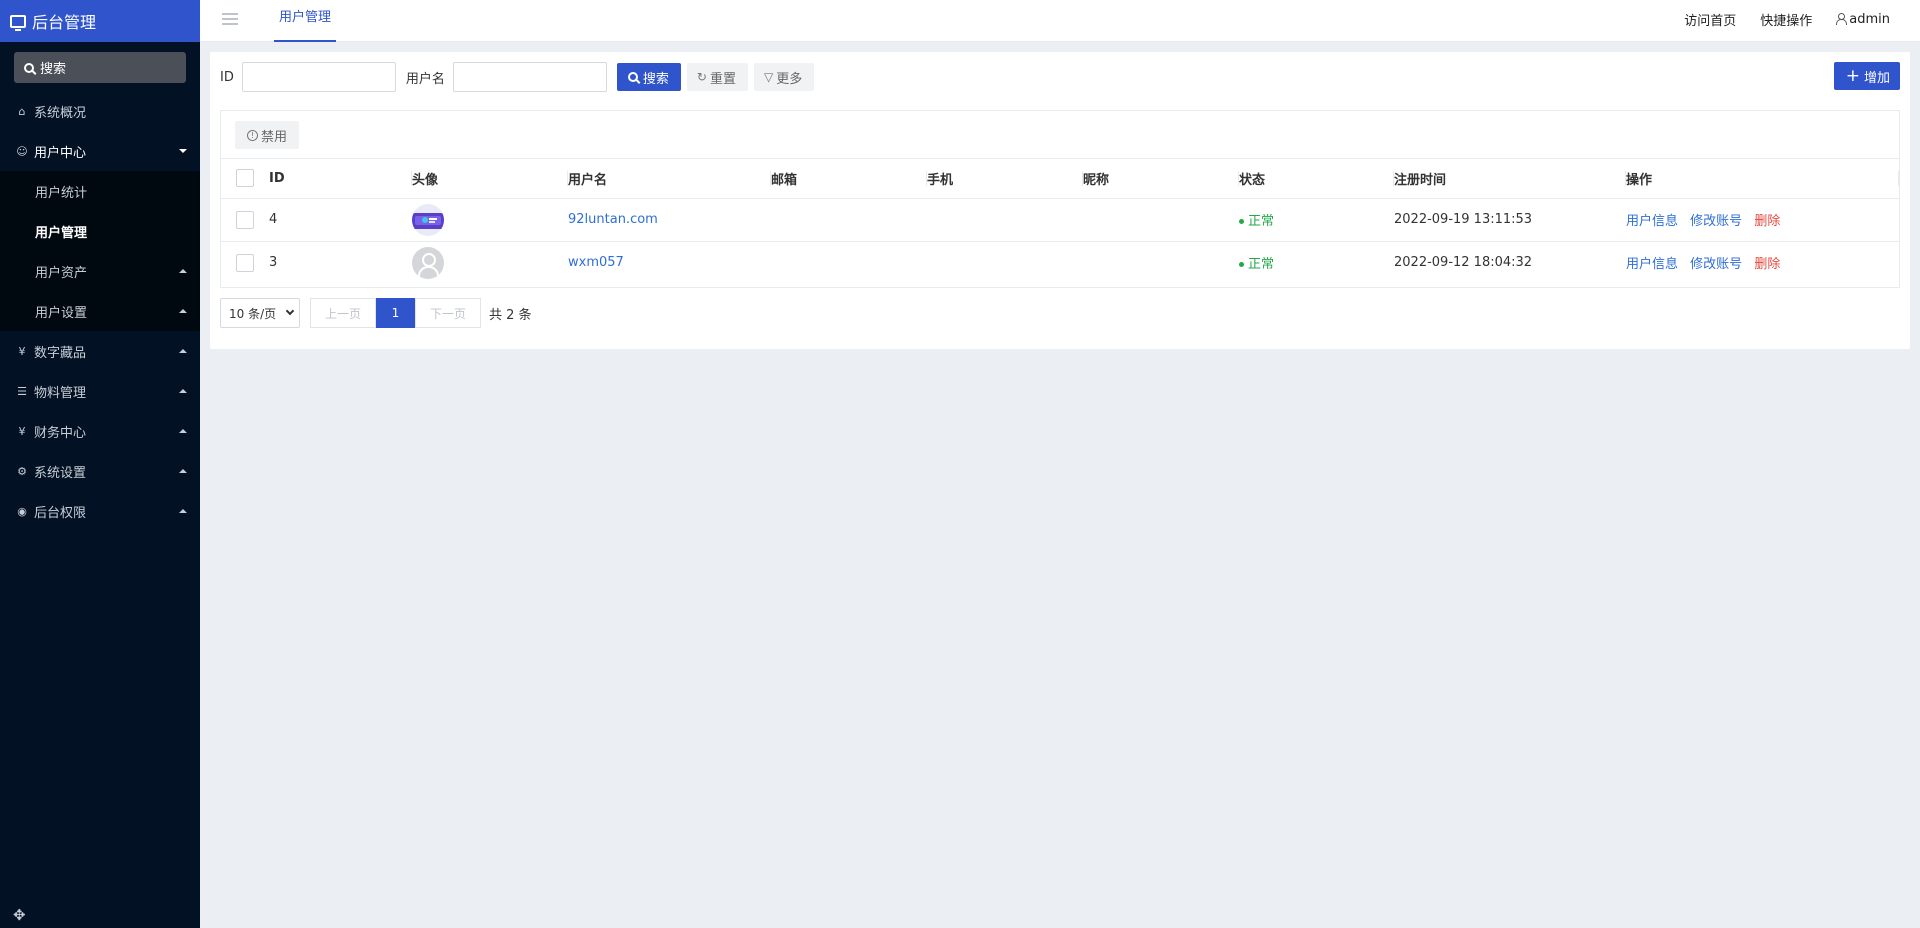 The image size is (1920, 928). I want to click on username-label: admin, so click(1869, 19).